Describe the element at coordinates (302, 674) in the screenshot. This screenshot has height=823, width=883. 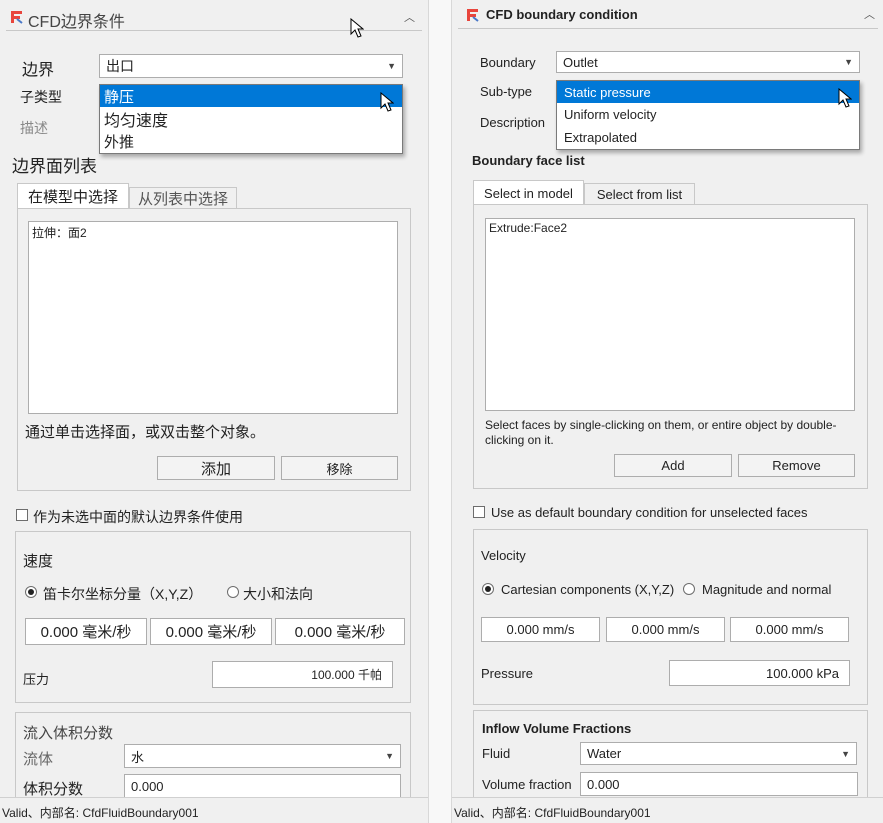
I see `pressure-field: 100.000 千帕` at that location.